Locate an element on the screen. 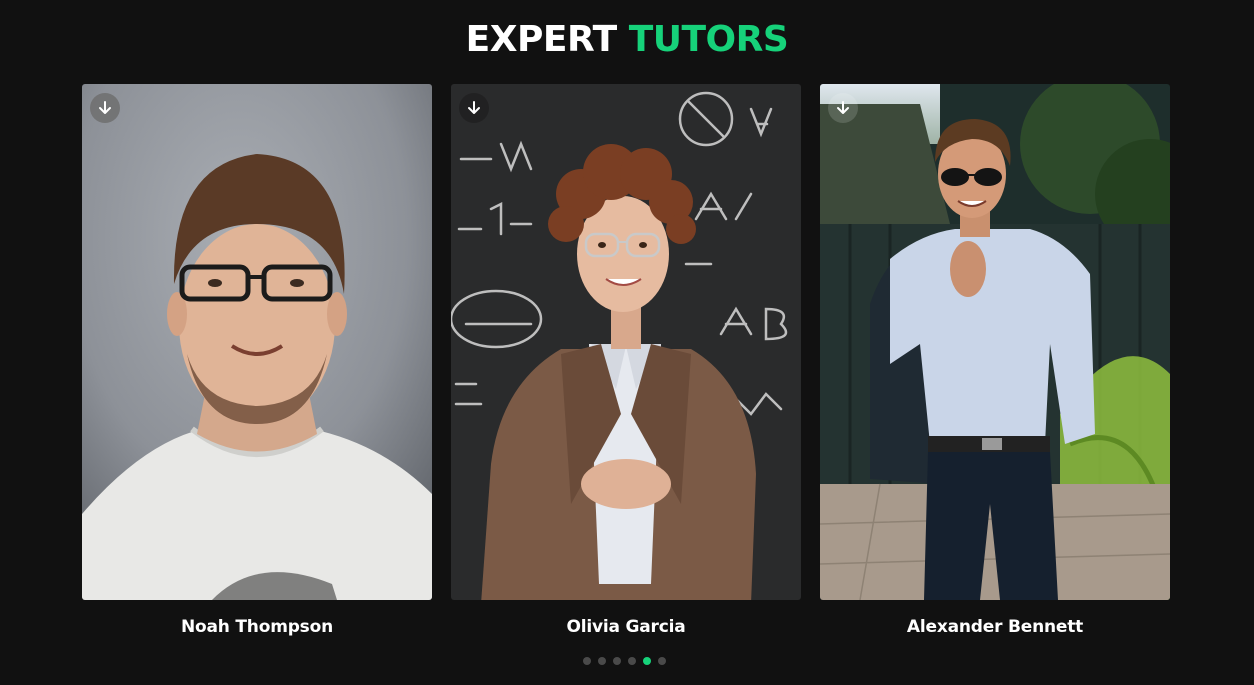  tutor-name: Olivia Garcia is located at coordinates (626, 627).